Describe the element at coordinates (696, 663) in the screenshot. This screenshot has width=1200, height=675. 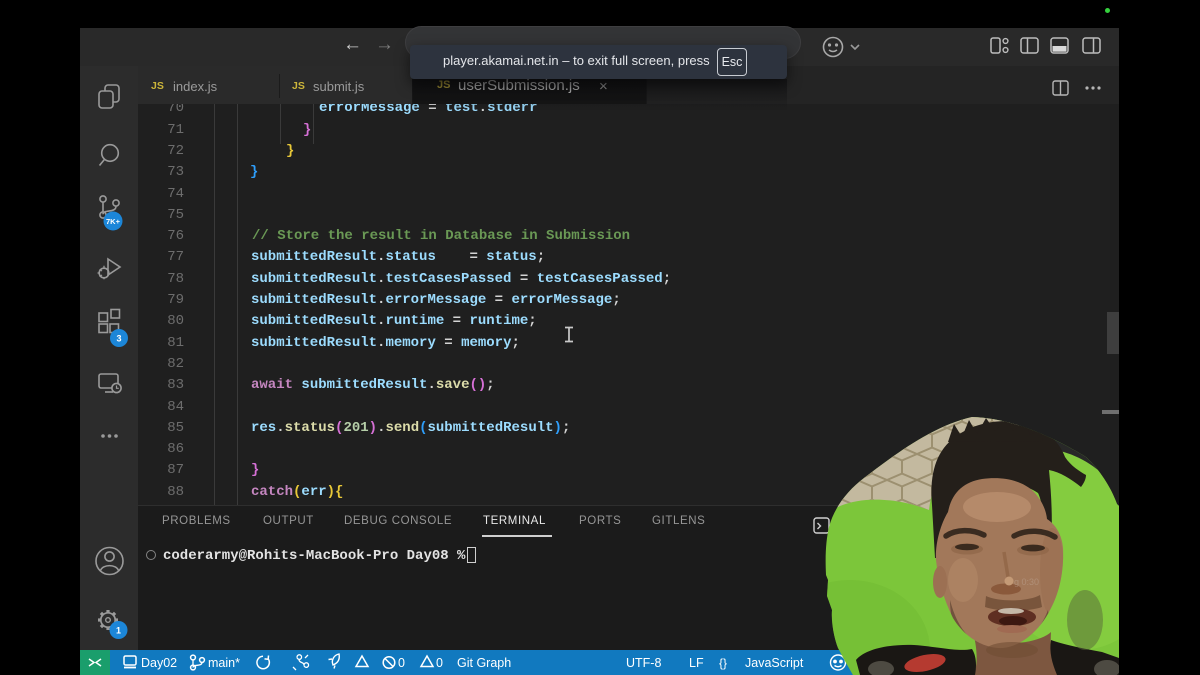
I see `svg-text: LF` at that location.